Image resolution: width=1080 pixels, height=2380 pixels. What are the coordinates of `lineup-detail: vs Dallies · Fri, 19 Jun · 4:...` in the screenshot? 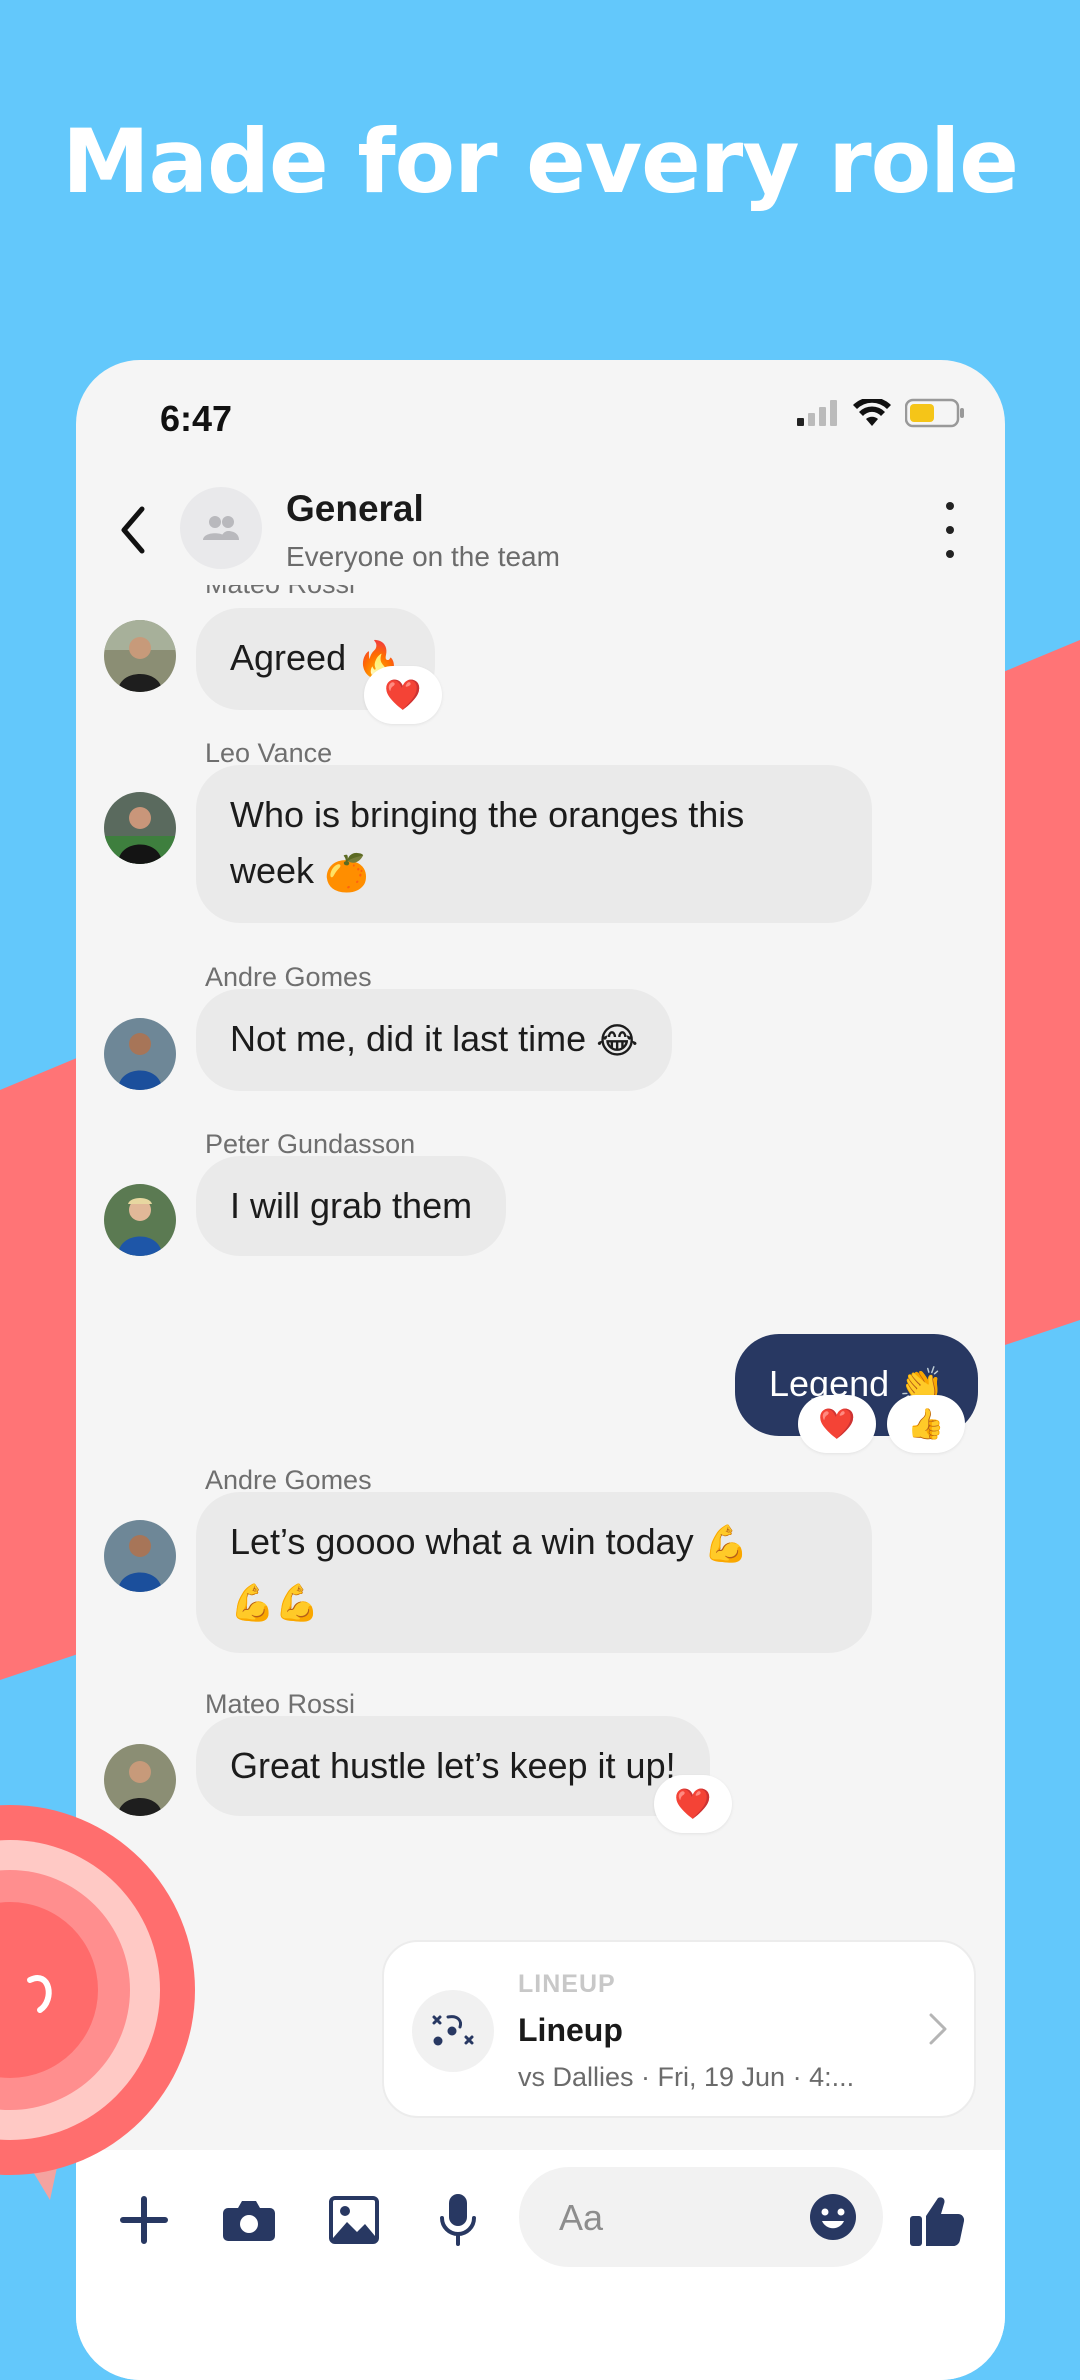 It's located at (686, 2077).